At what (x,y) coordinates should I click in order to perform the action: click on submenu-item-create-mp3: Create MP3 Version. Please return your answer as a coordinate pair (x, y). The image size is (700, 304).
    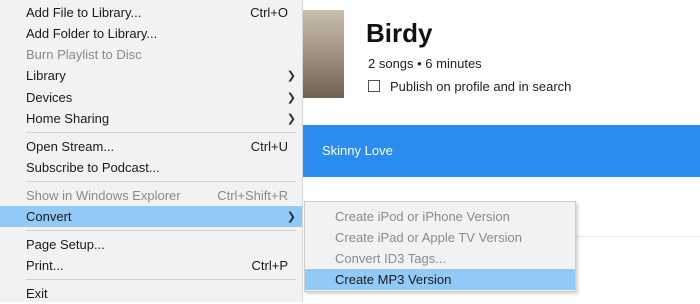
    Looking at the image, I should click on (440, 279).